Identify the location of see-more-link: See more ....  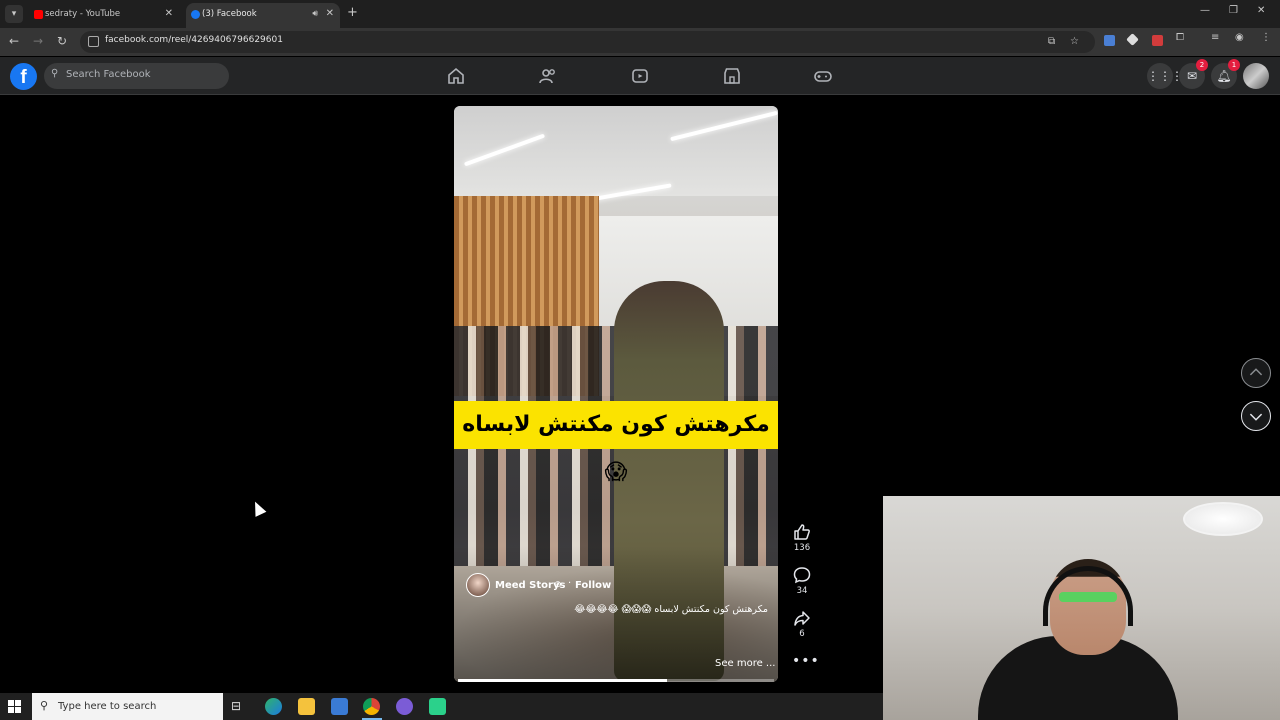
(745, 663).